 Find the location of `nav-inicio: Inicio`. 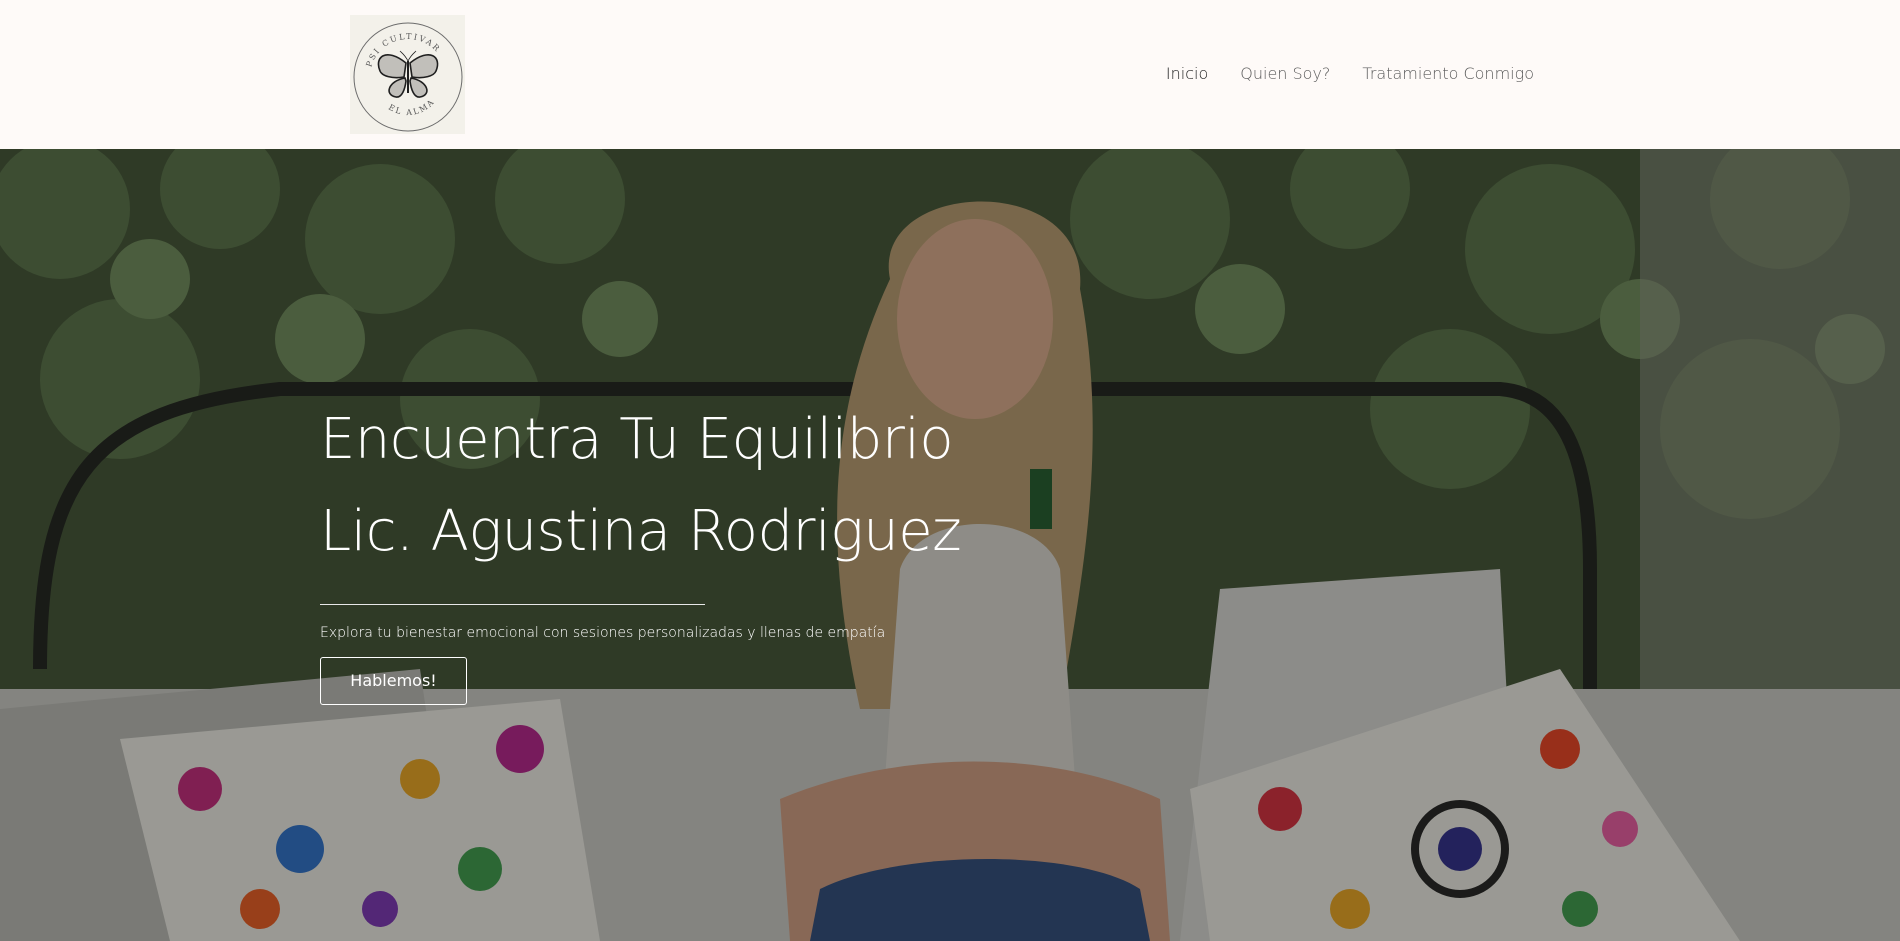

nav-inicio: Inicio is located at coordinates (1187, 73).